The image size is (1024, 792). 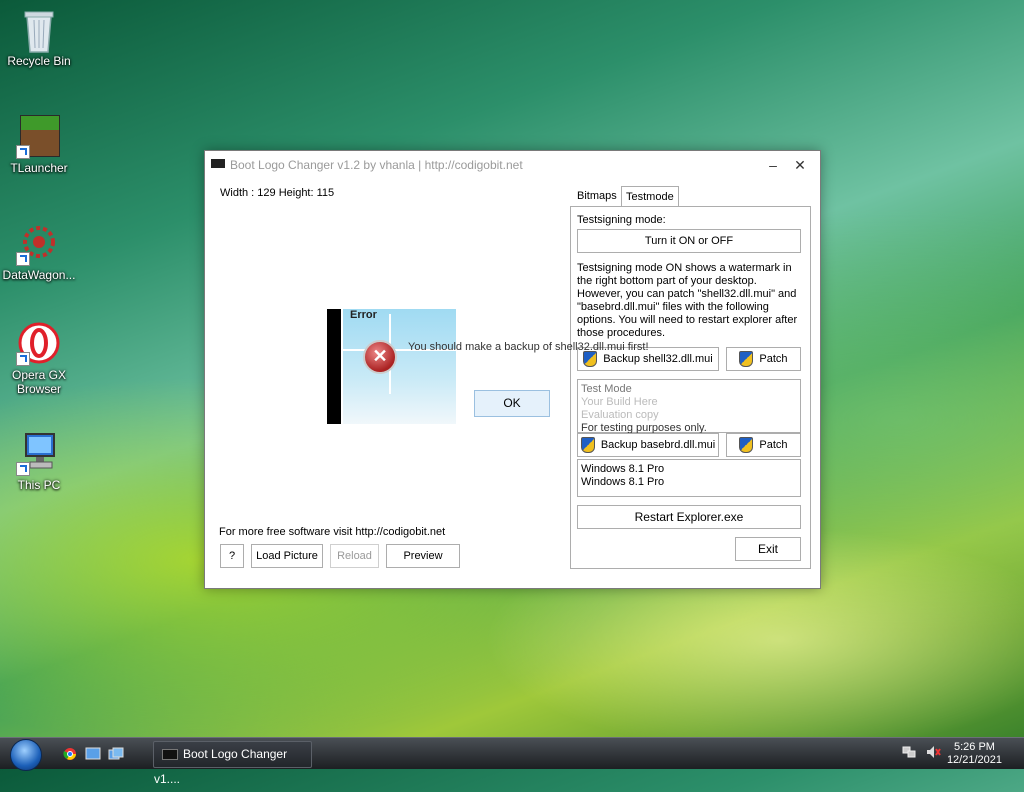 I want to click on windows-logo-icon, so click(x=26, y=755).